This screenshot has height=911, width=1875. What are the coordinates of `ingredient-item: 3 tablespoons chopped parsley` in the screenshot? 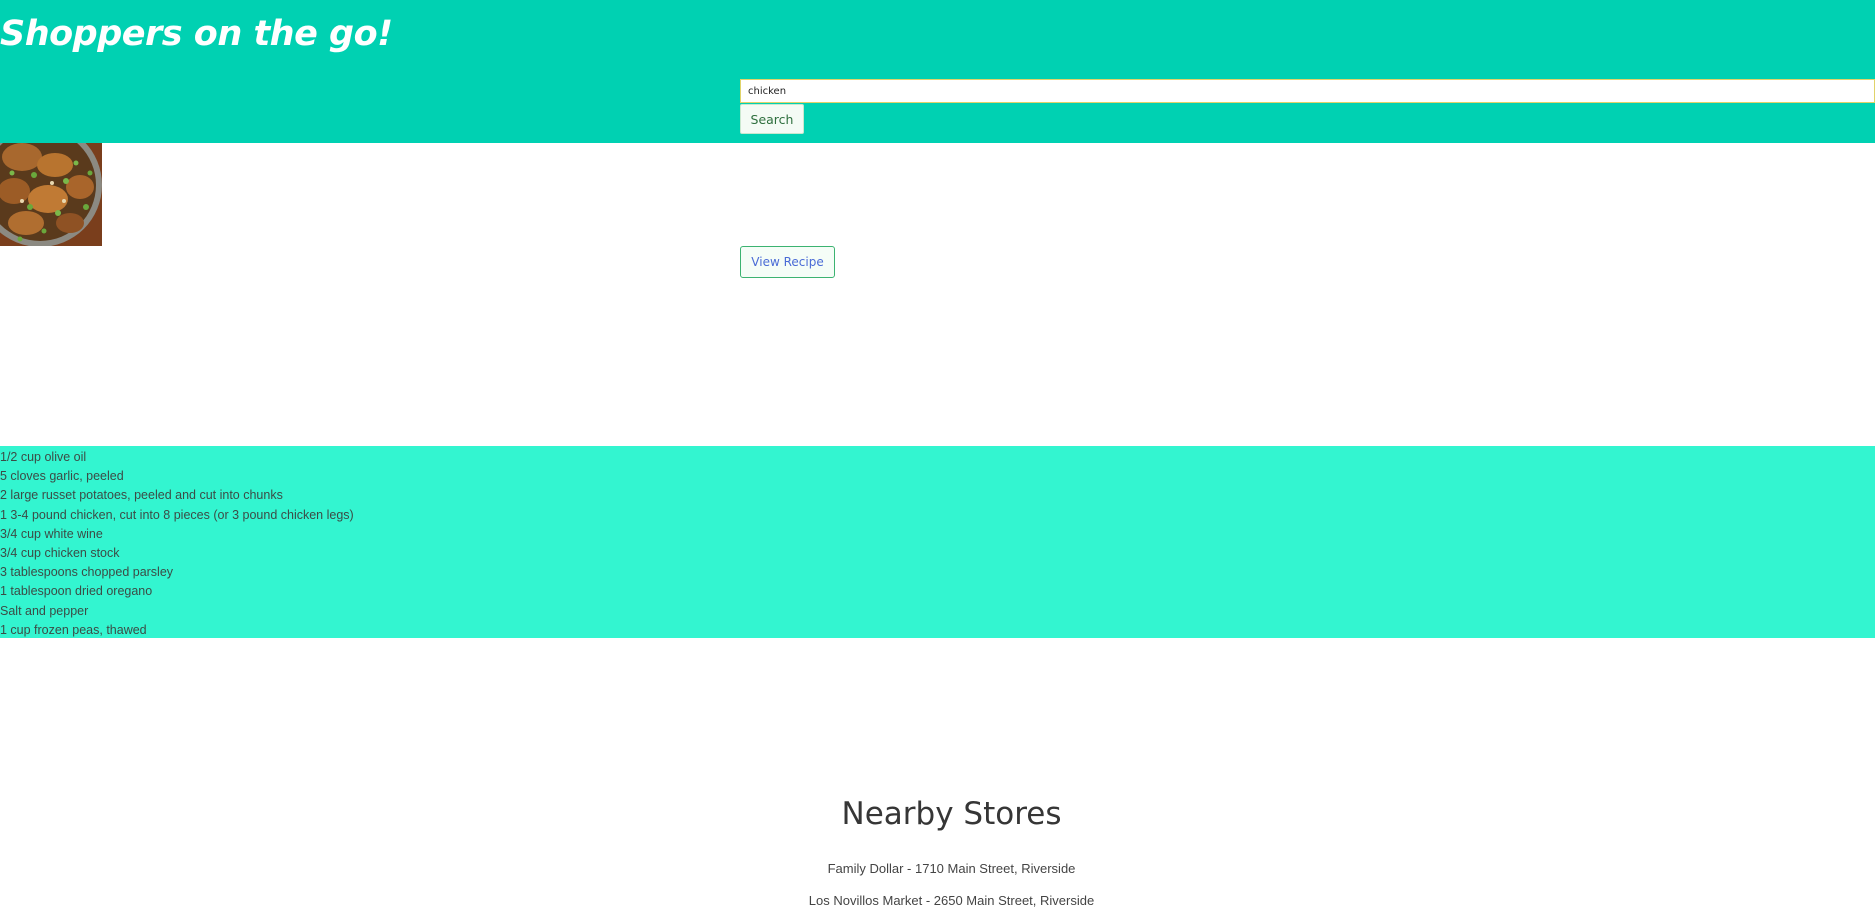 It's located at (87, 572).